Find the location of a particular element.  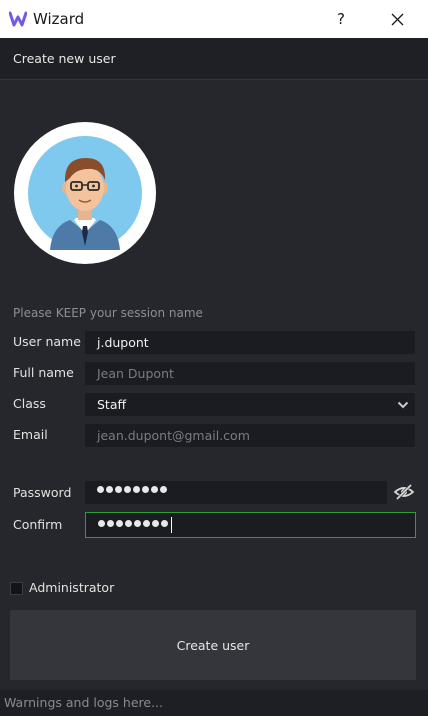

form-hint: Please KEEP your session name is located at coordinates (108, 313).